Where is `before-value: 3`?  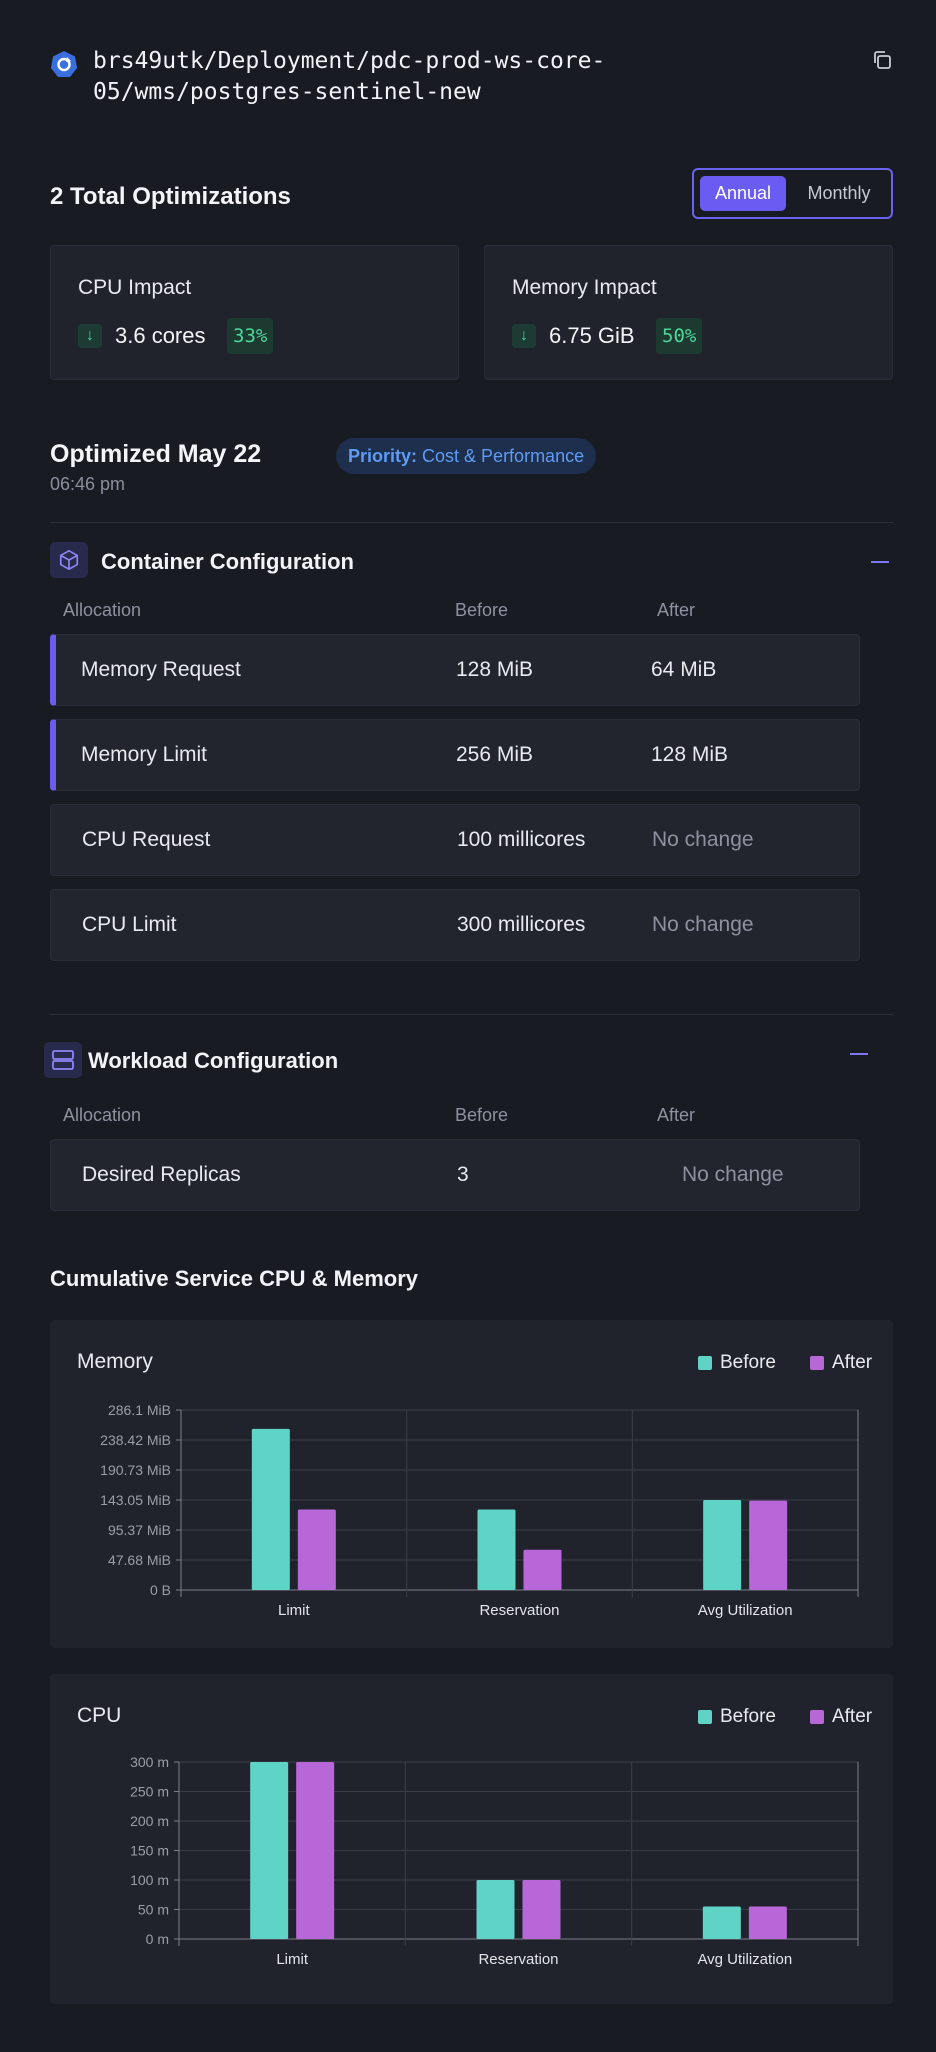 before-value: 3 is located at coordinates (463, 1174).